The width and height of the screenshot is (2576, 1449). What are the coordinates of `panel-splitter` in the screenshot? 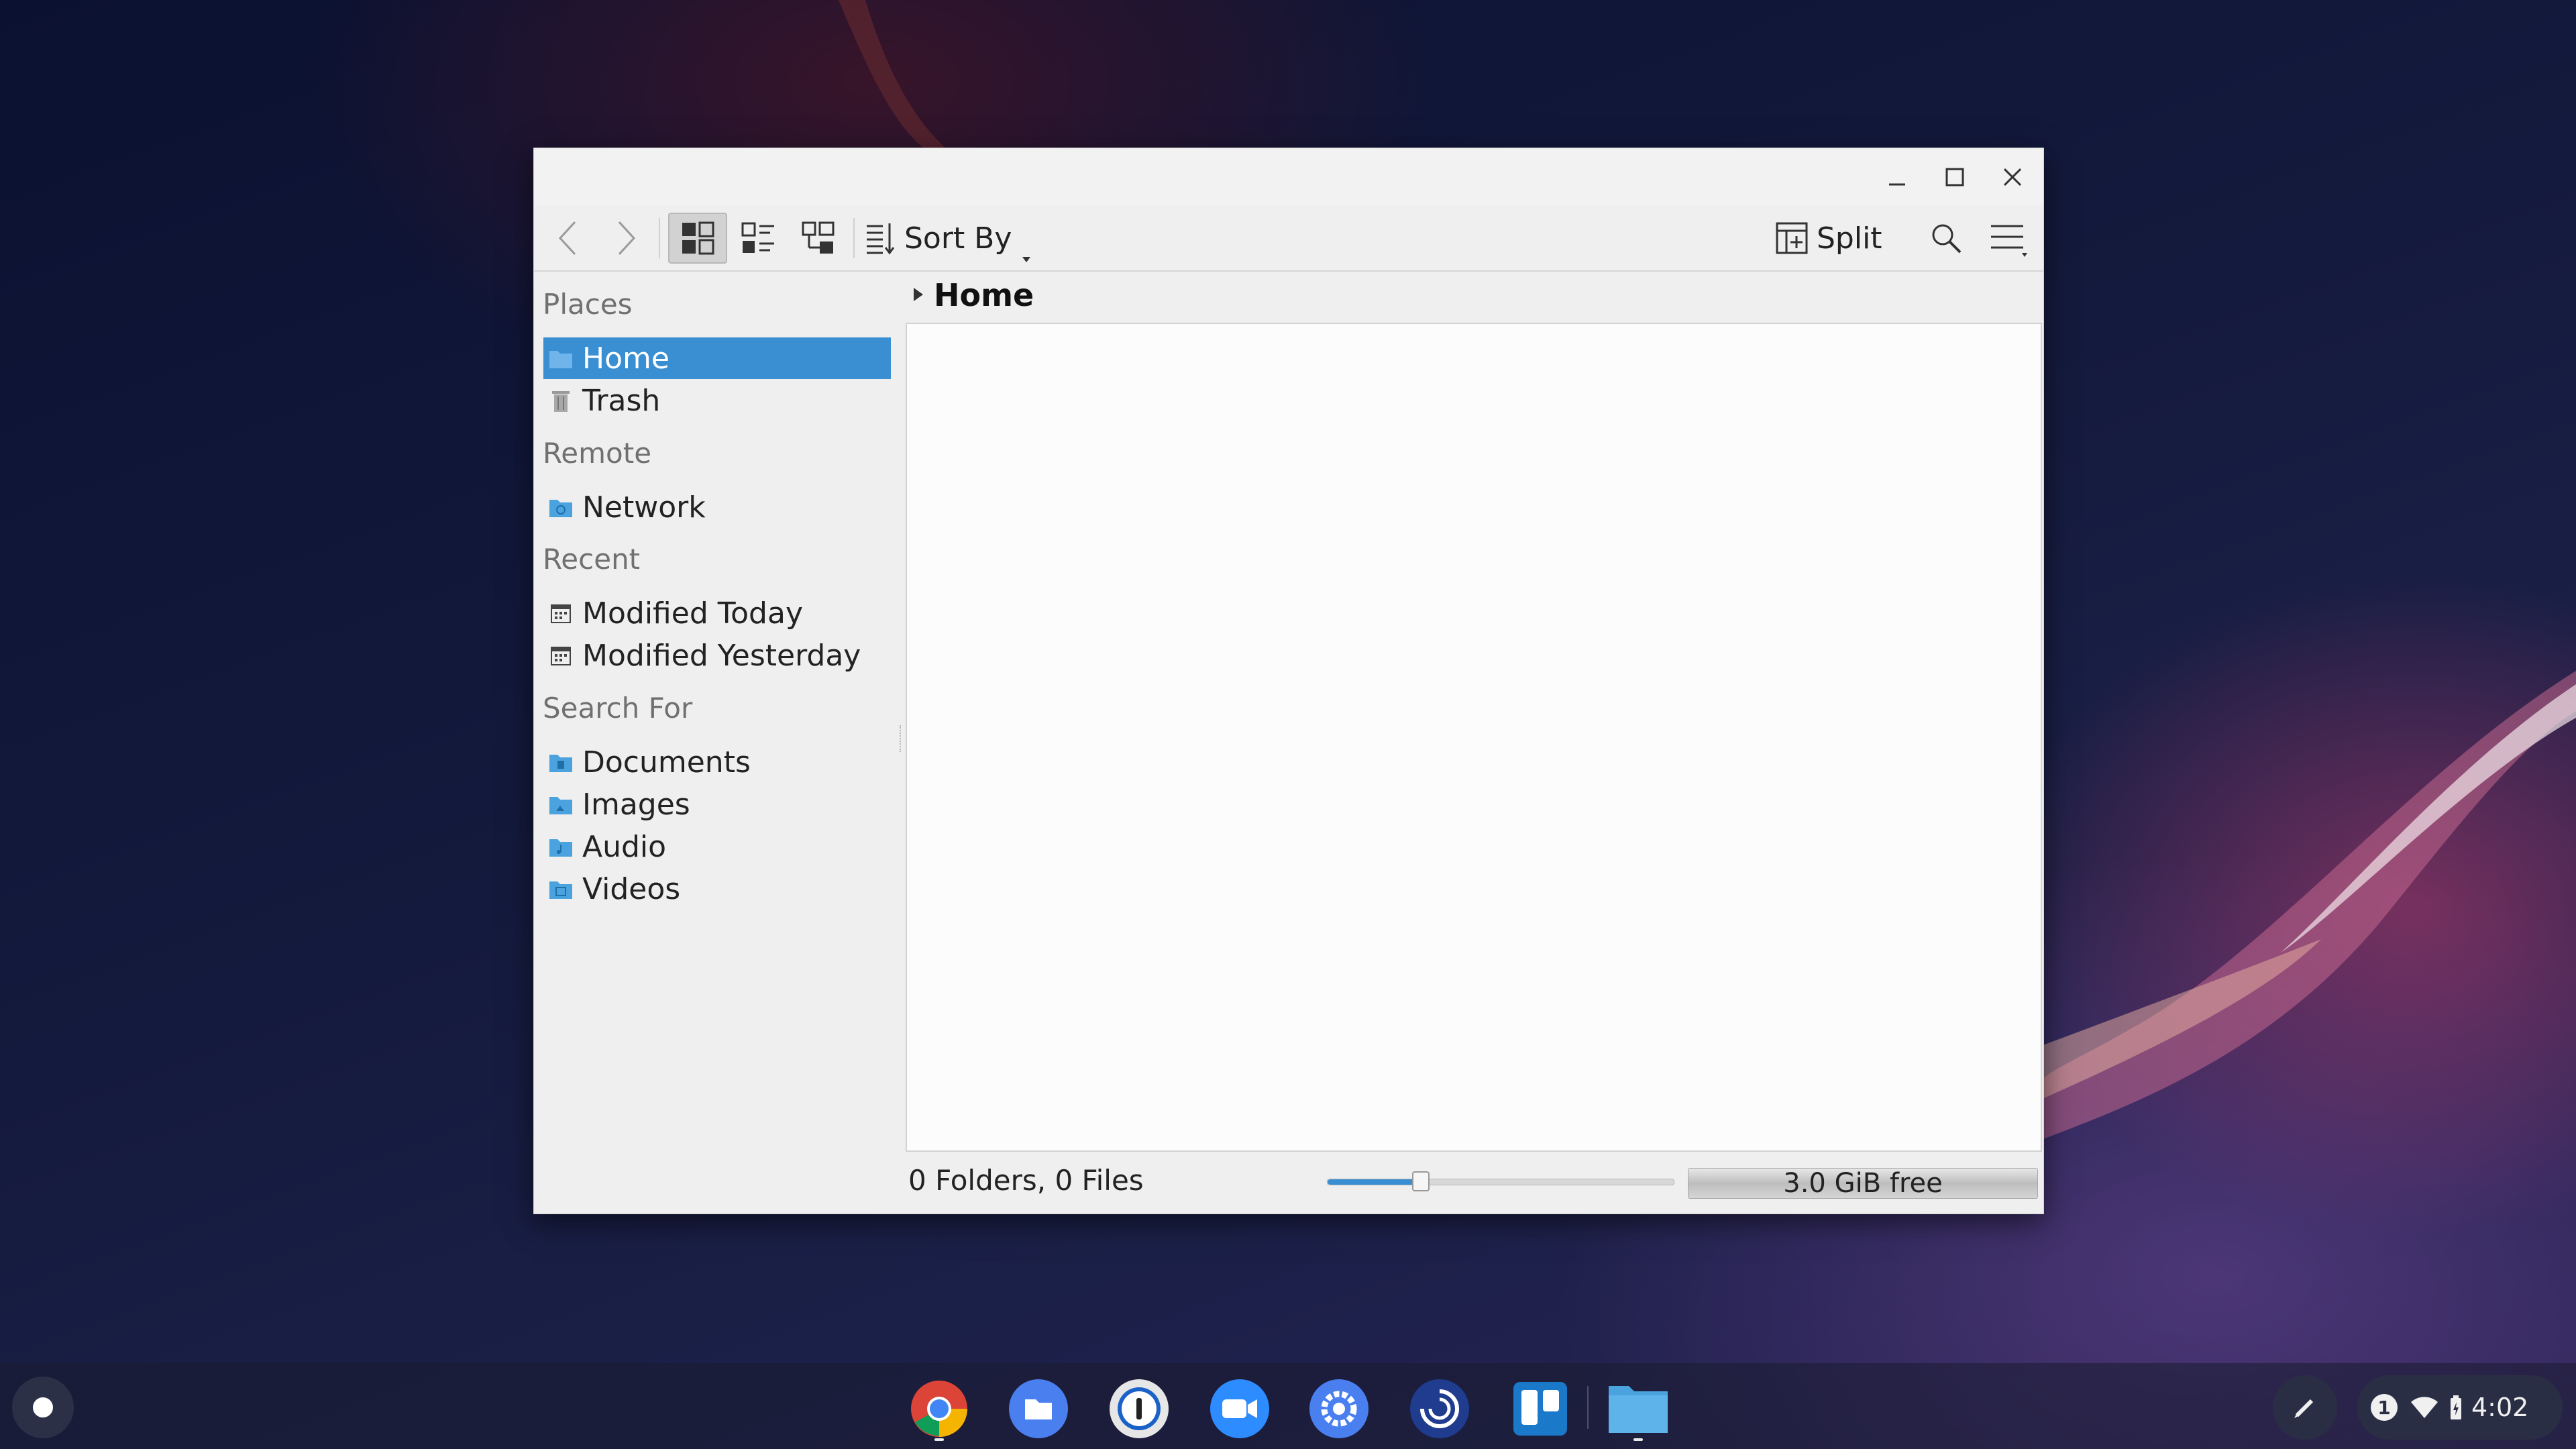 It's located at (902, 738).